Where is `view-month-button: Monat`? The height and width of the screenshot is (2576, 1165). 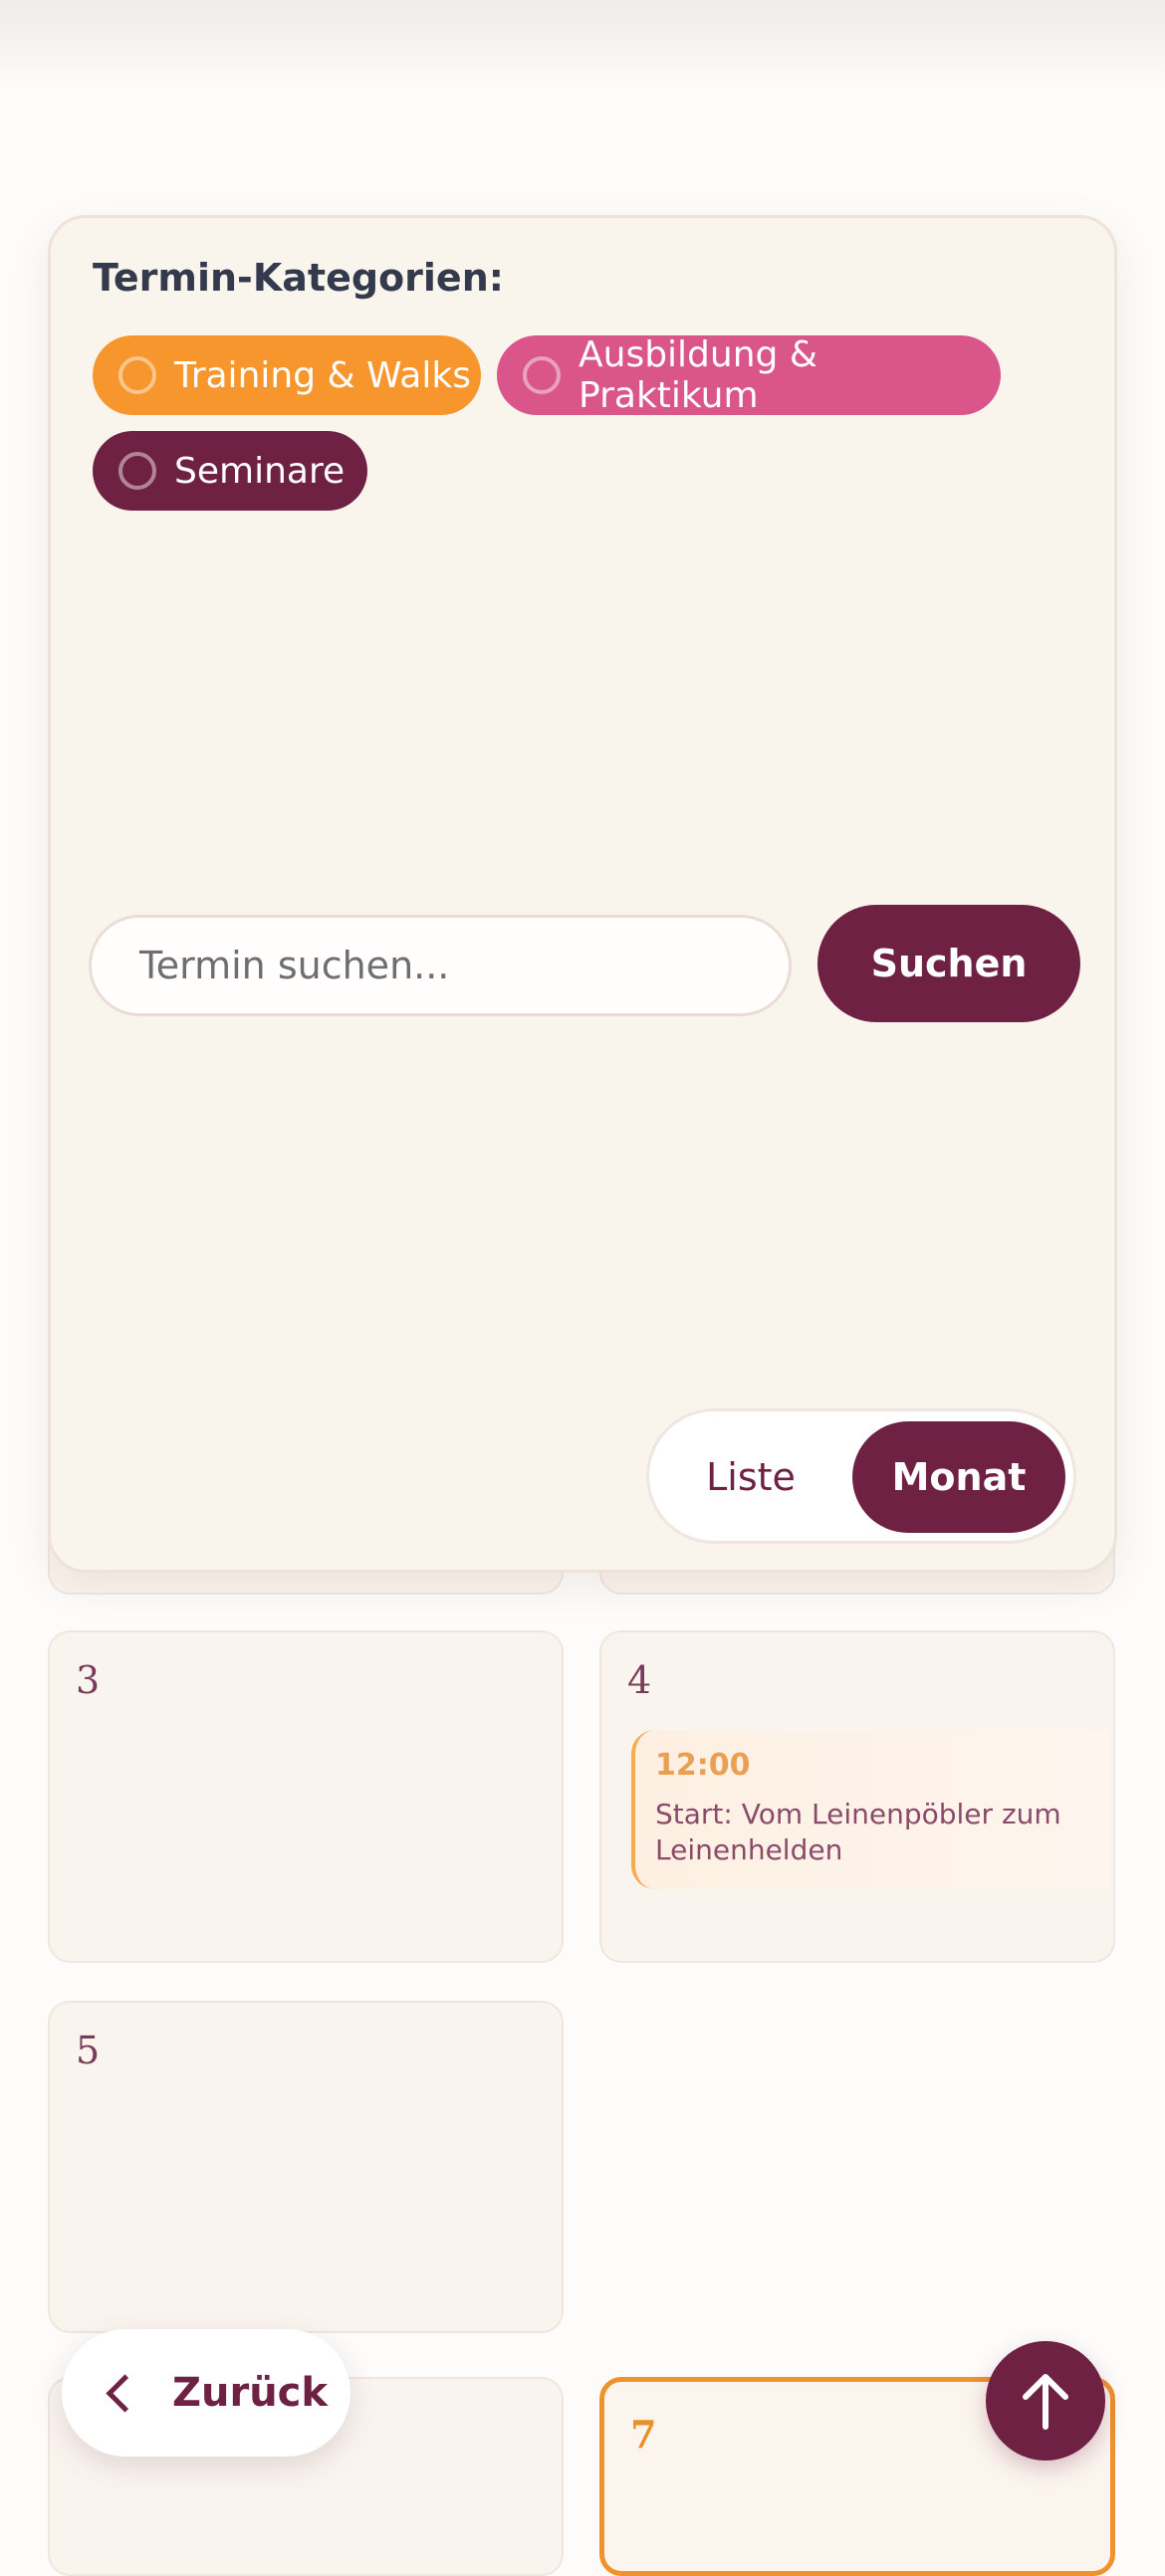 view-month-button: Monat is located at coordinates (959, 1477).